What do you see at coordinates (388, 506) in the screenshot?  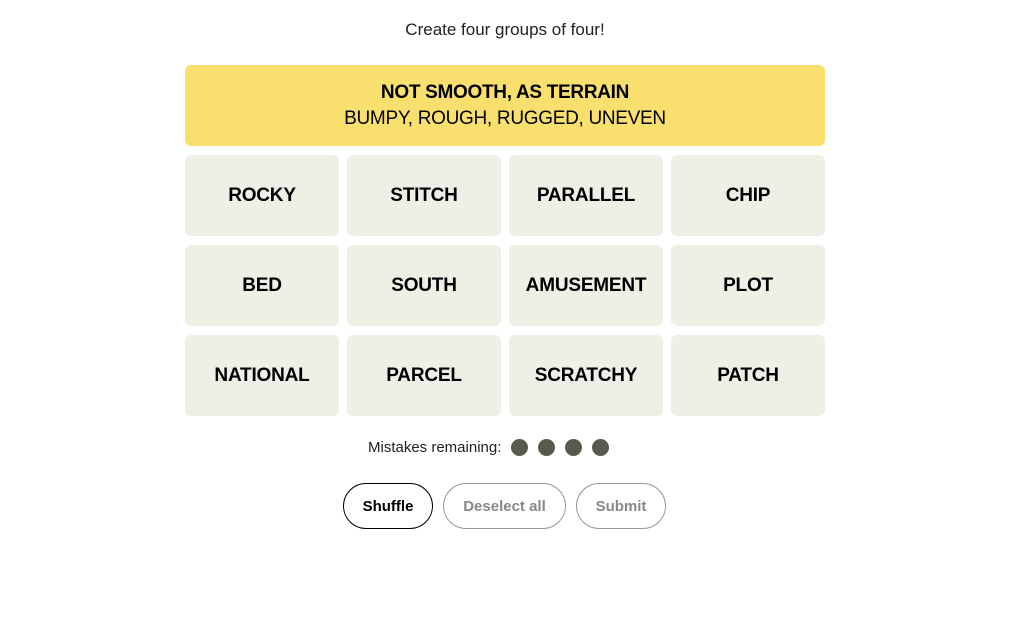 I see `shuffle-button: Shuffle` at bounding box center [388, 506].